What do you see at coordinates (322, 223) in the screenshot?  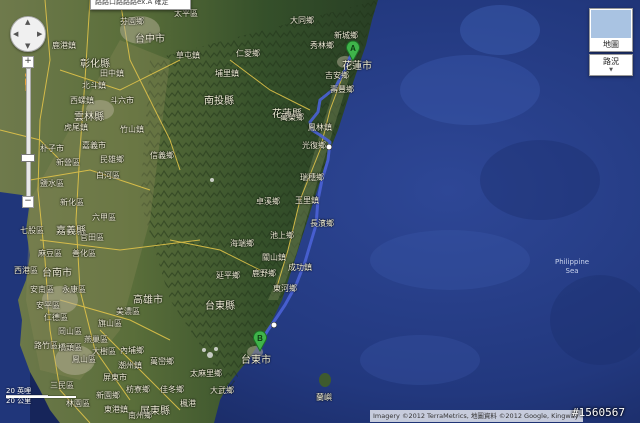 I see `label-changbin: 長濱鄉` at bounding box center [322, 223].